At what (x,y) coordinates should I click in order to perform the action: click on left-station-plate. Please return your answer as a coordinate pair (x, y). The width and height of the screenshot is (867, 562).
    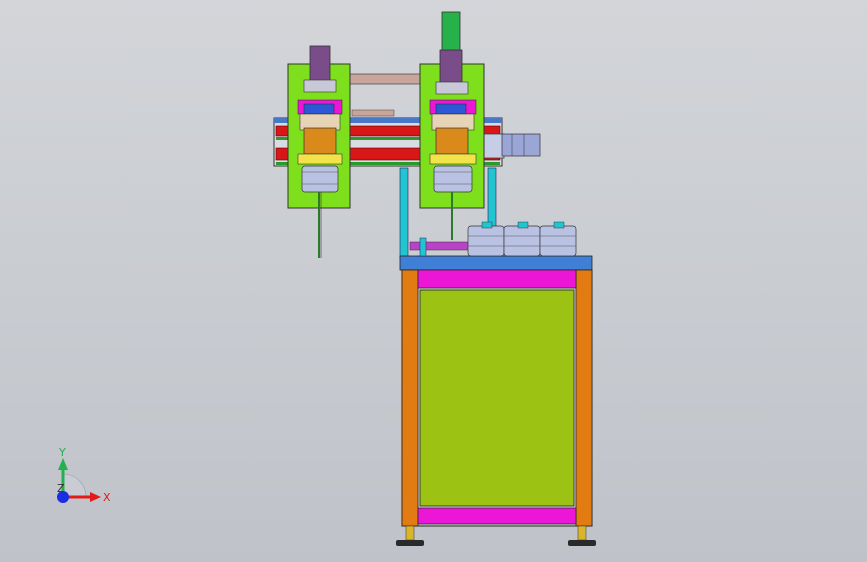
    Looking at the image, I should click on (319, 151).